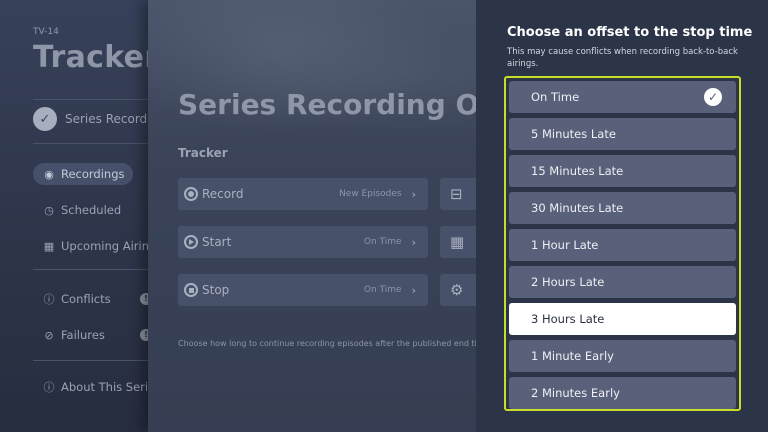 The height and width of the screenshot is (432, 768). I want to click on offset-option: 5 Minutes Late, so click(622, 134).